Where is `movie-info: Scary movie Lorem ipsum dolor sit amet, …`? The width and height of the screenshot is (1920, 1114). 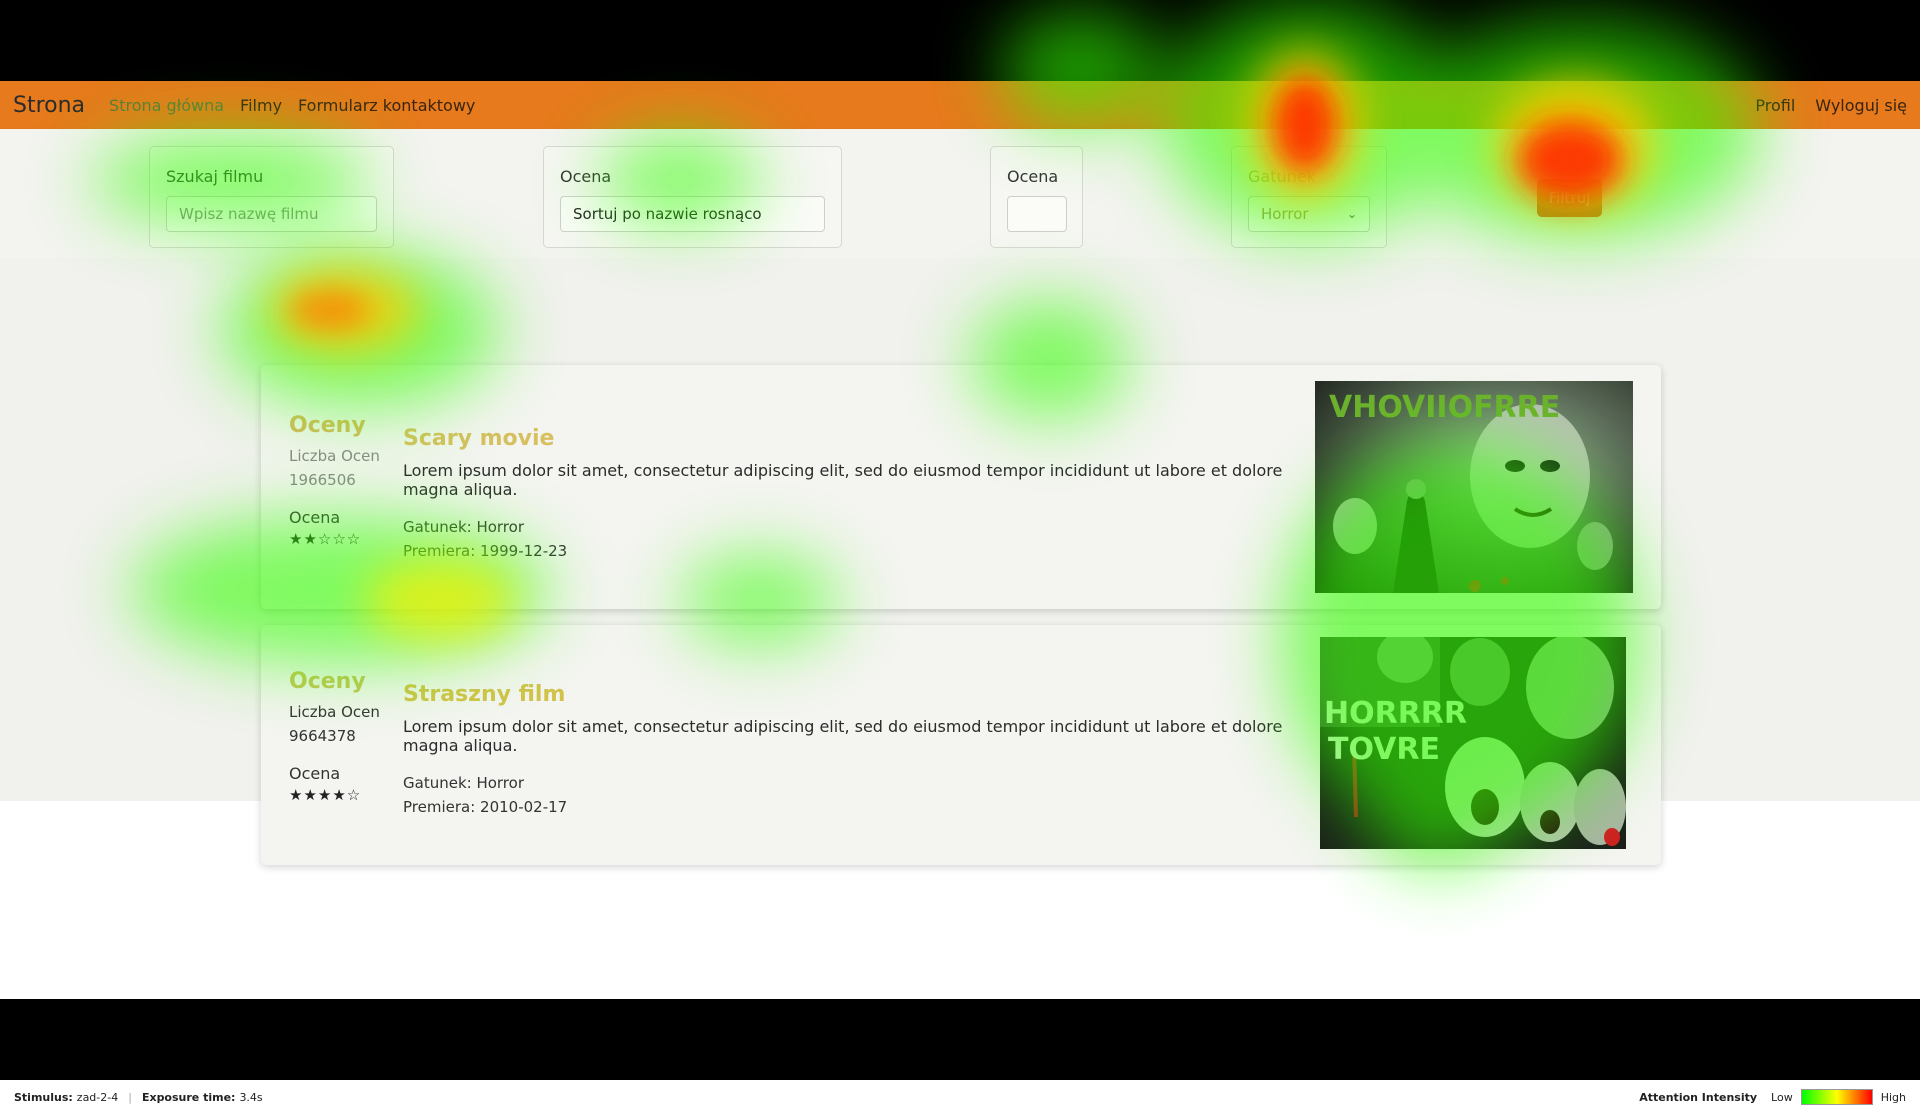
movie-info: Scary movie Lorem ipsum dolor sit amet, … is located at coordinates (843, 494).